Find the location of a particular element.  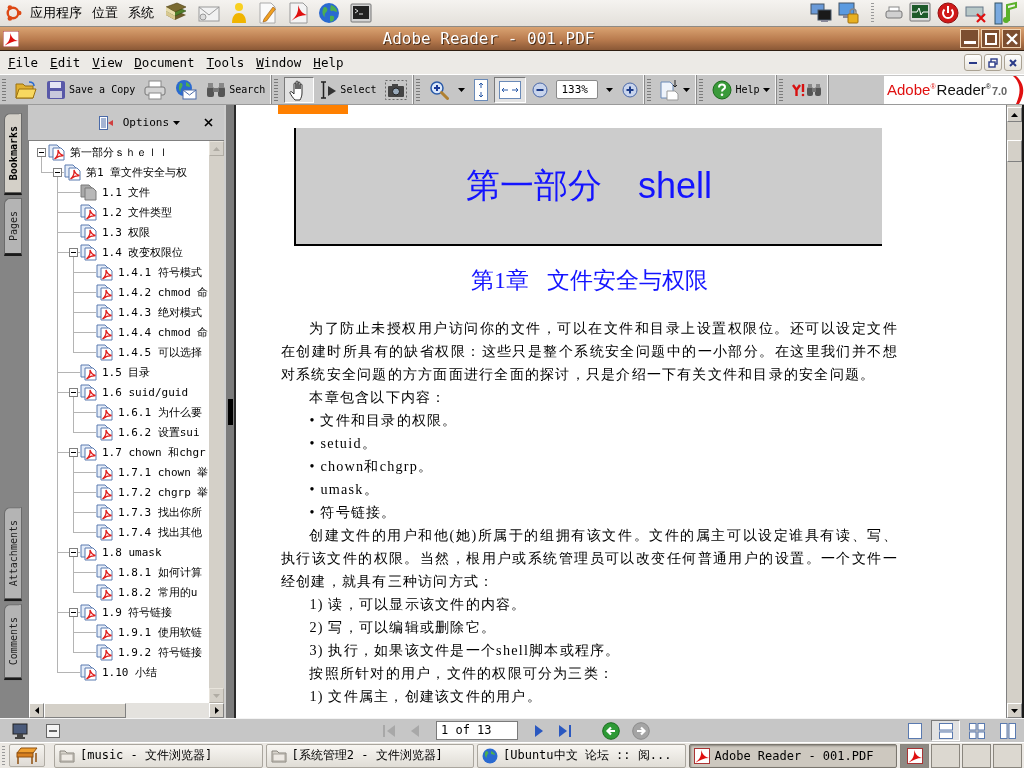

bookmark-item: 1.4 改变权限位 is located at coordinates (143, 252).